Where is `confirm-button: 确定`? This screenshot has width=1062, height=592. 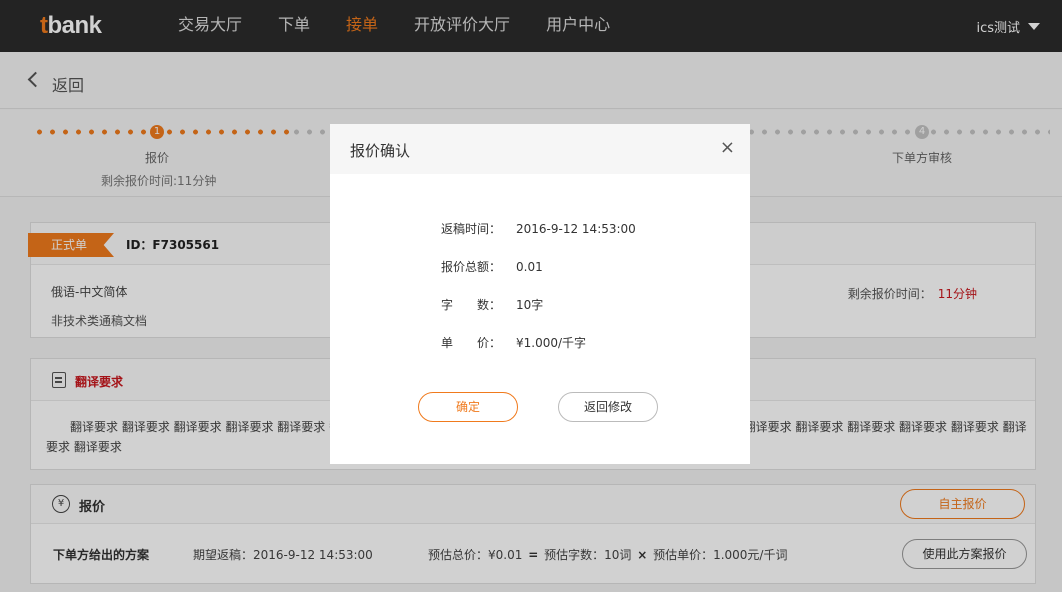 confirm-button: 确定 is located at coordinates (468, 407).